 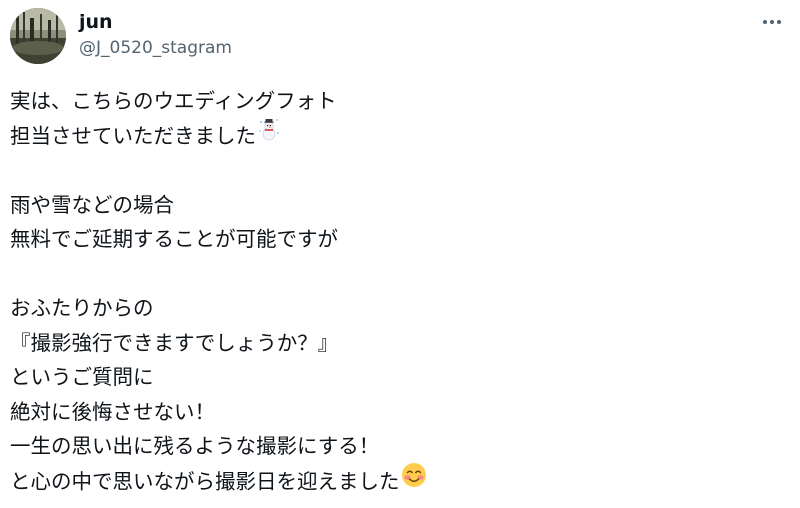 I want to click on smiling-blush-face-icon, so click(x=414, y=480).